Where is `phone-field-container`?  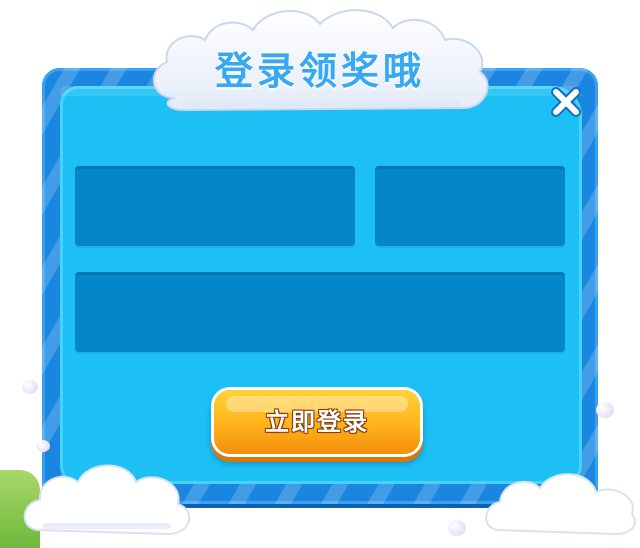
phone-field-container is located at coordinates (215, 206).